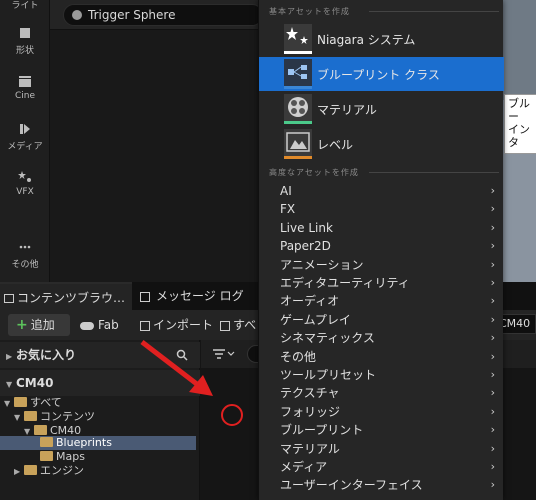 This screenshot has width=536, height=500. I want to click on menu-item-label: ブループリント クラス, so click(378, 75).